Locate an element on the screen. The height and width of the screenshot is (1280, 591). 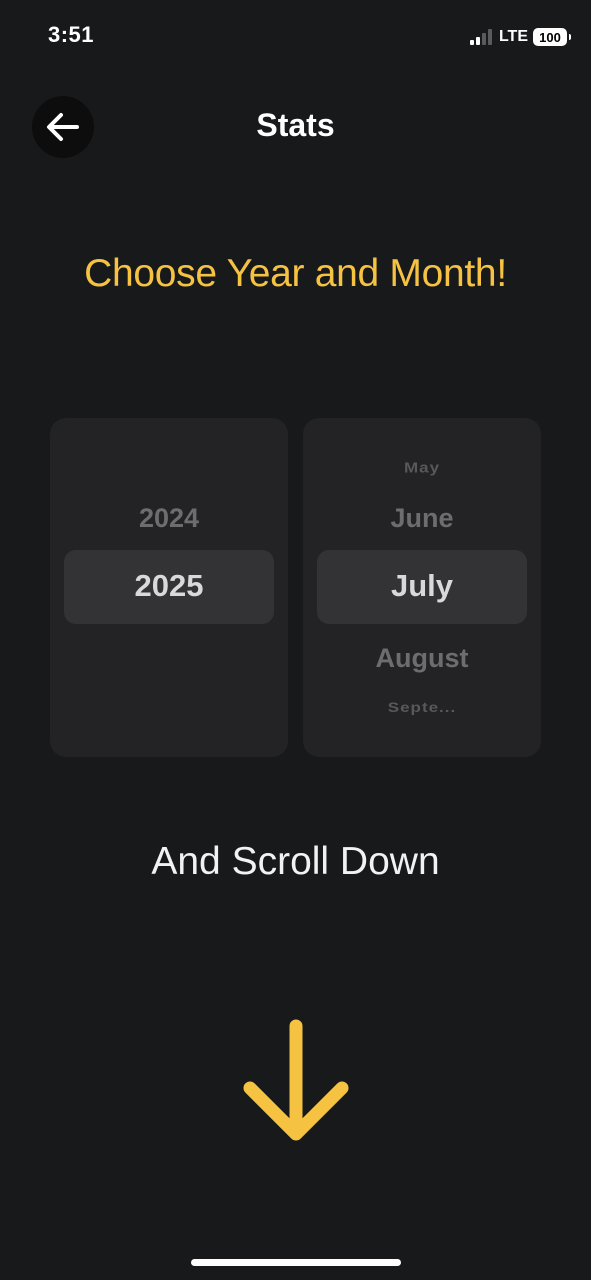
year-picker: 2024 2025 is located at coordinates (169, 587).